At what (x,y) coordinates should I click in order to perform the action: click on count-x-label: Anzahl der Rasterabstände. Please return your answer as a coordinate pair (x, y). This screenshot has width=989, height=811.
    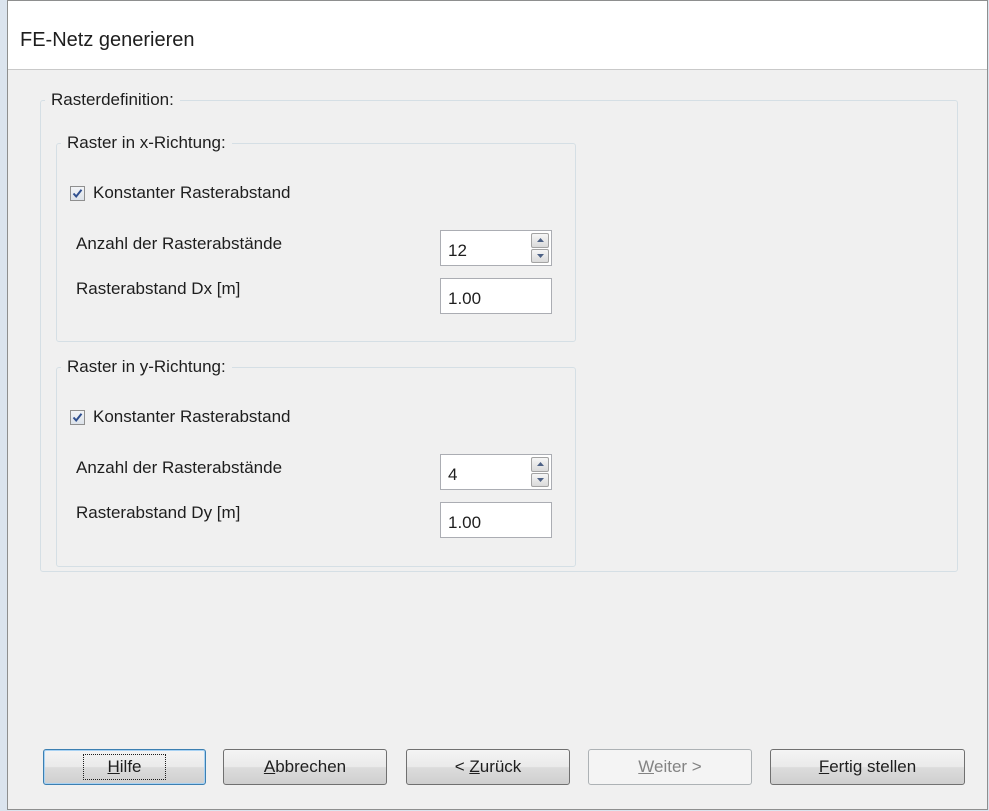
    Looking at the image, I should click on (179, 243).